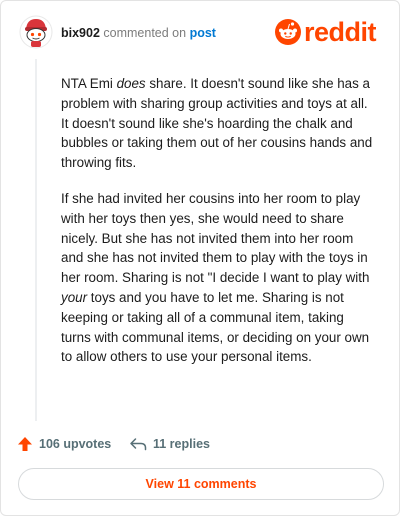  Describe the element at coordinates (340, 32) in the screenshot. I see `reddit-wordmark: reddit` at that location.